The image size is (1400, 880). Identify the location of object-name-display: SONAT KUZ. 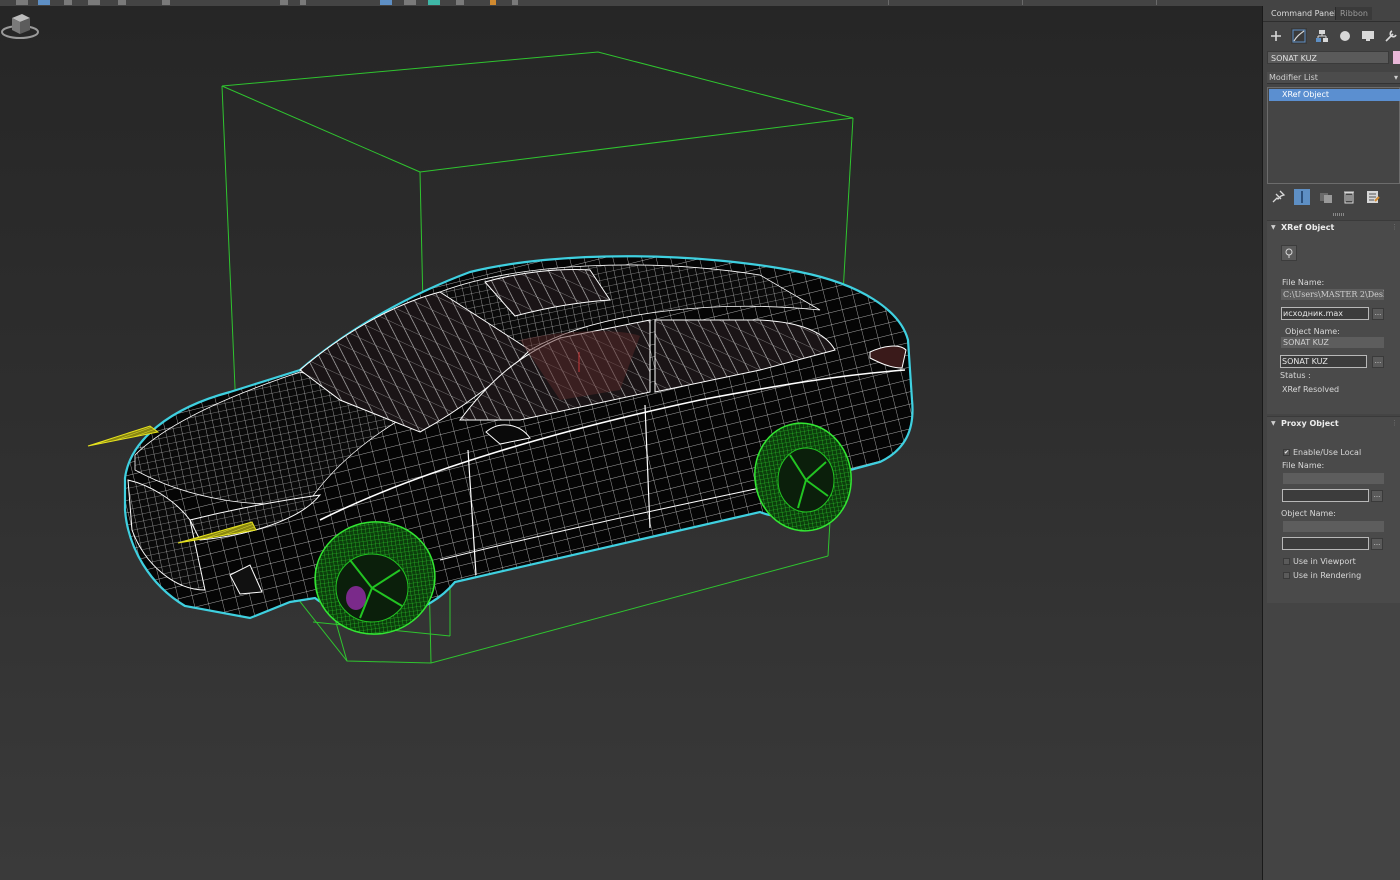
(1332, 342).